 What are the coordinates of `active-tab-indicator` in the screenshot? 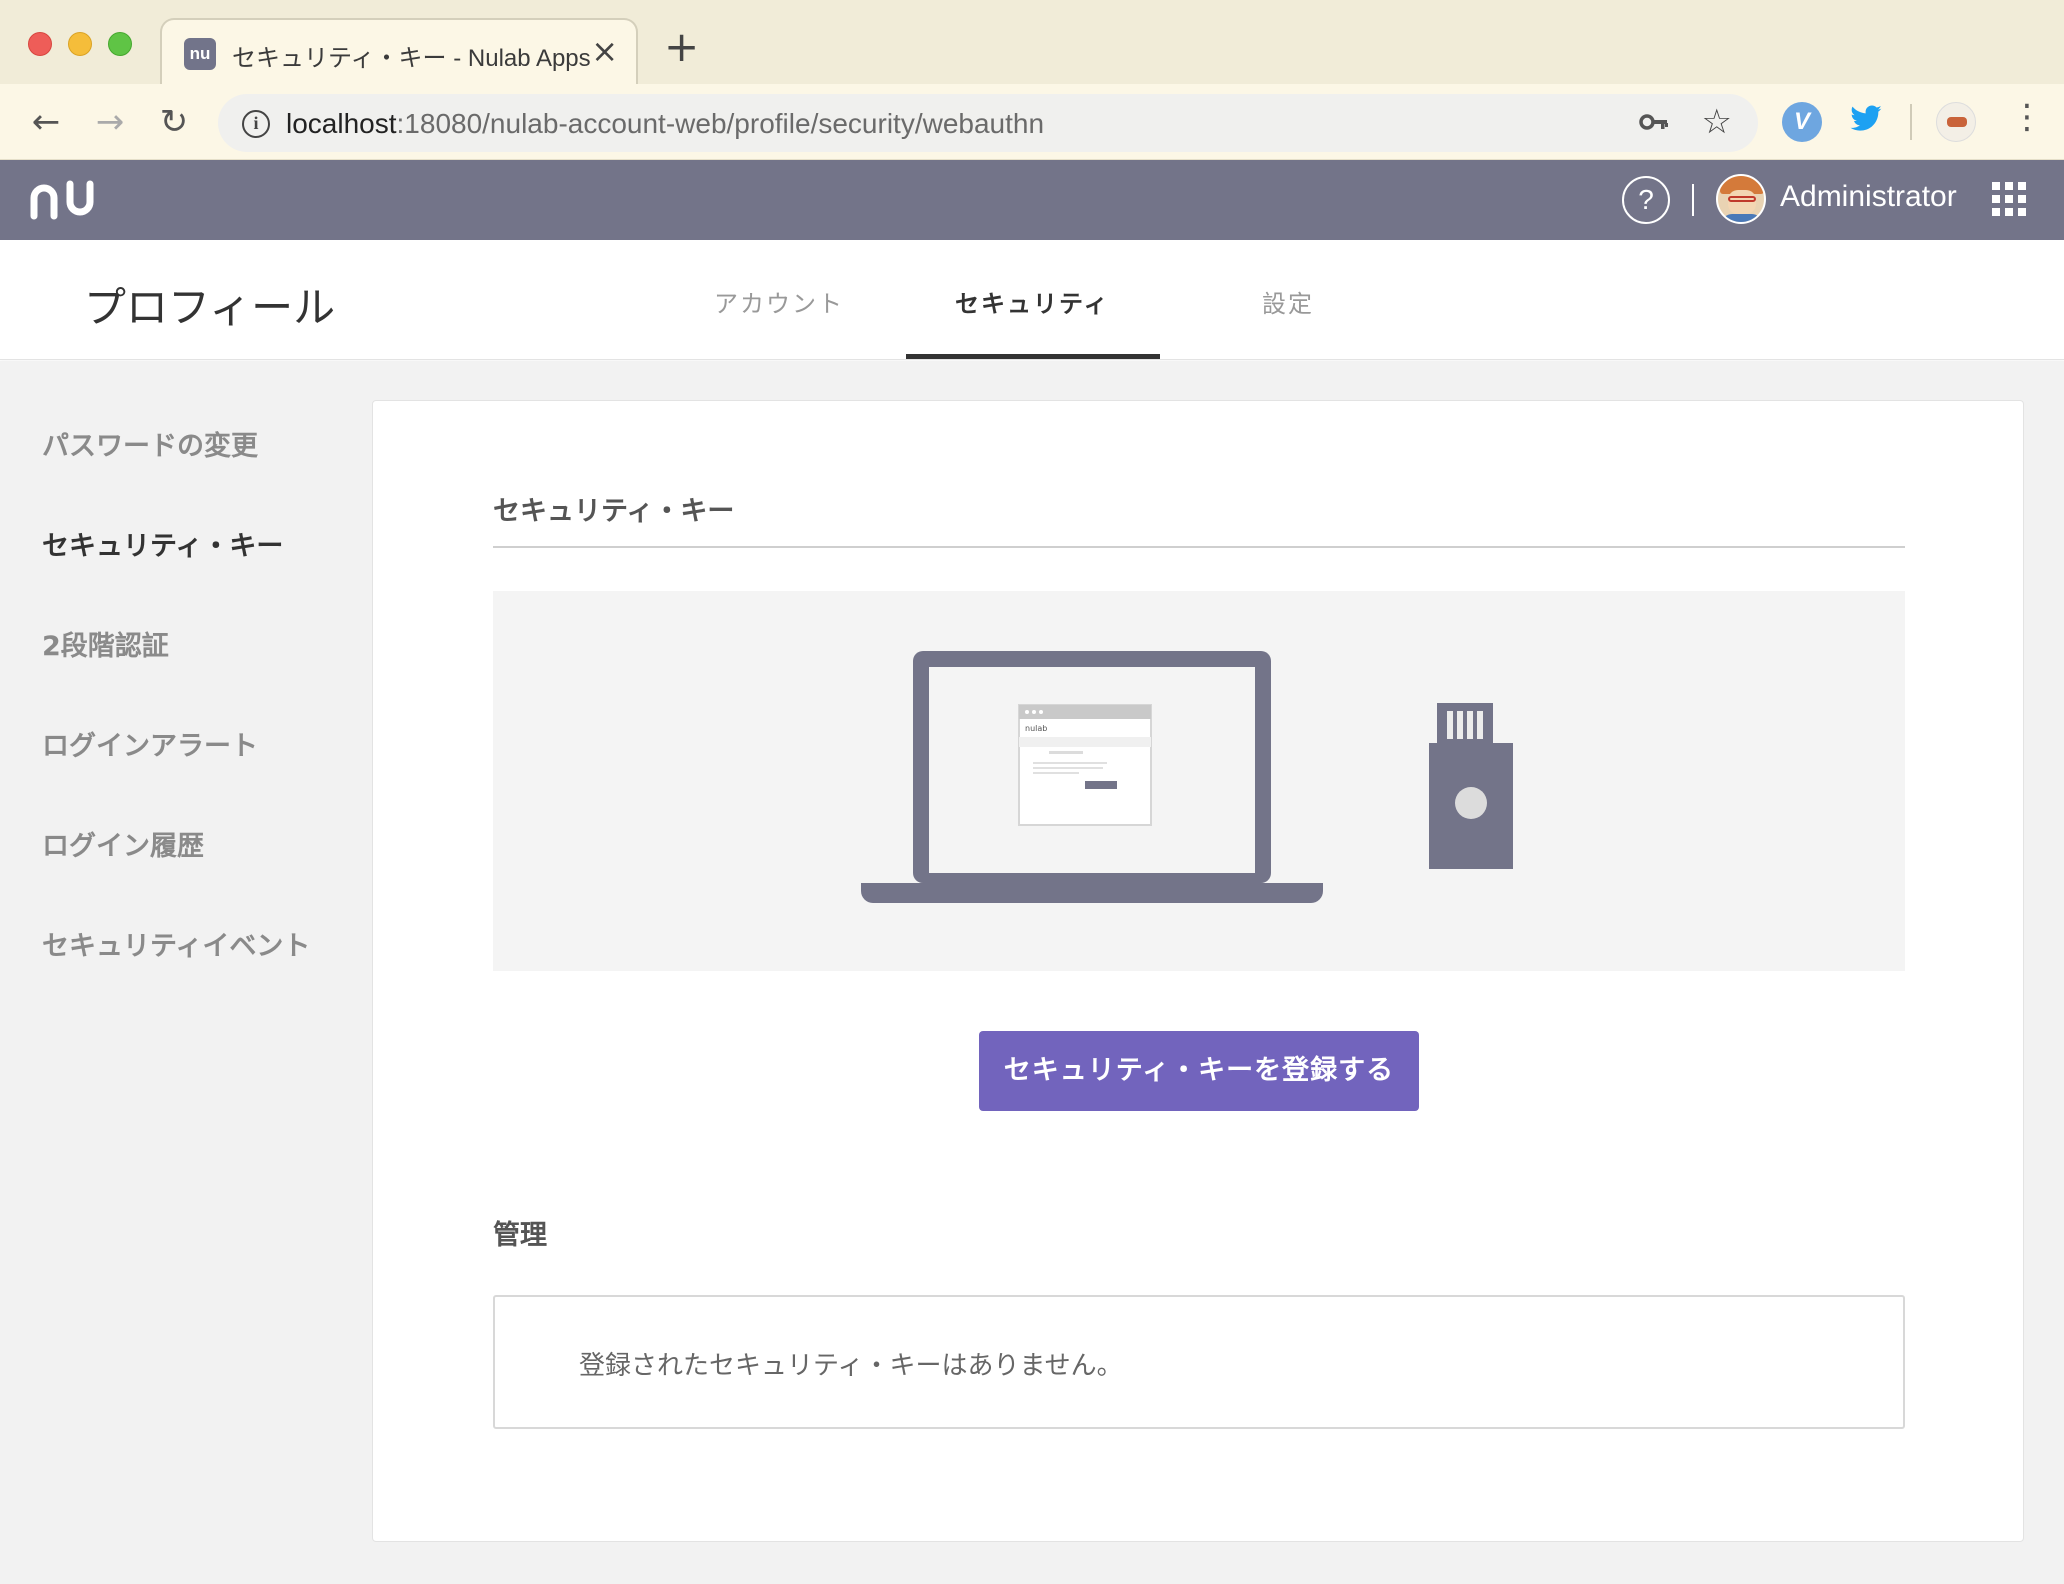 It's located at (1033, 356).